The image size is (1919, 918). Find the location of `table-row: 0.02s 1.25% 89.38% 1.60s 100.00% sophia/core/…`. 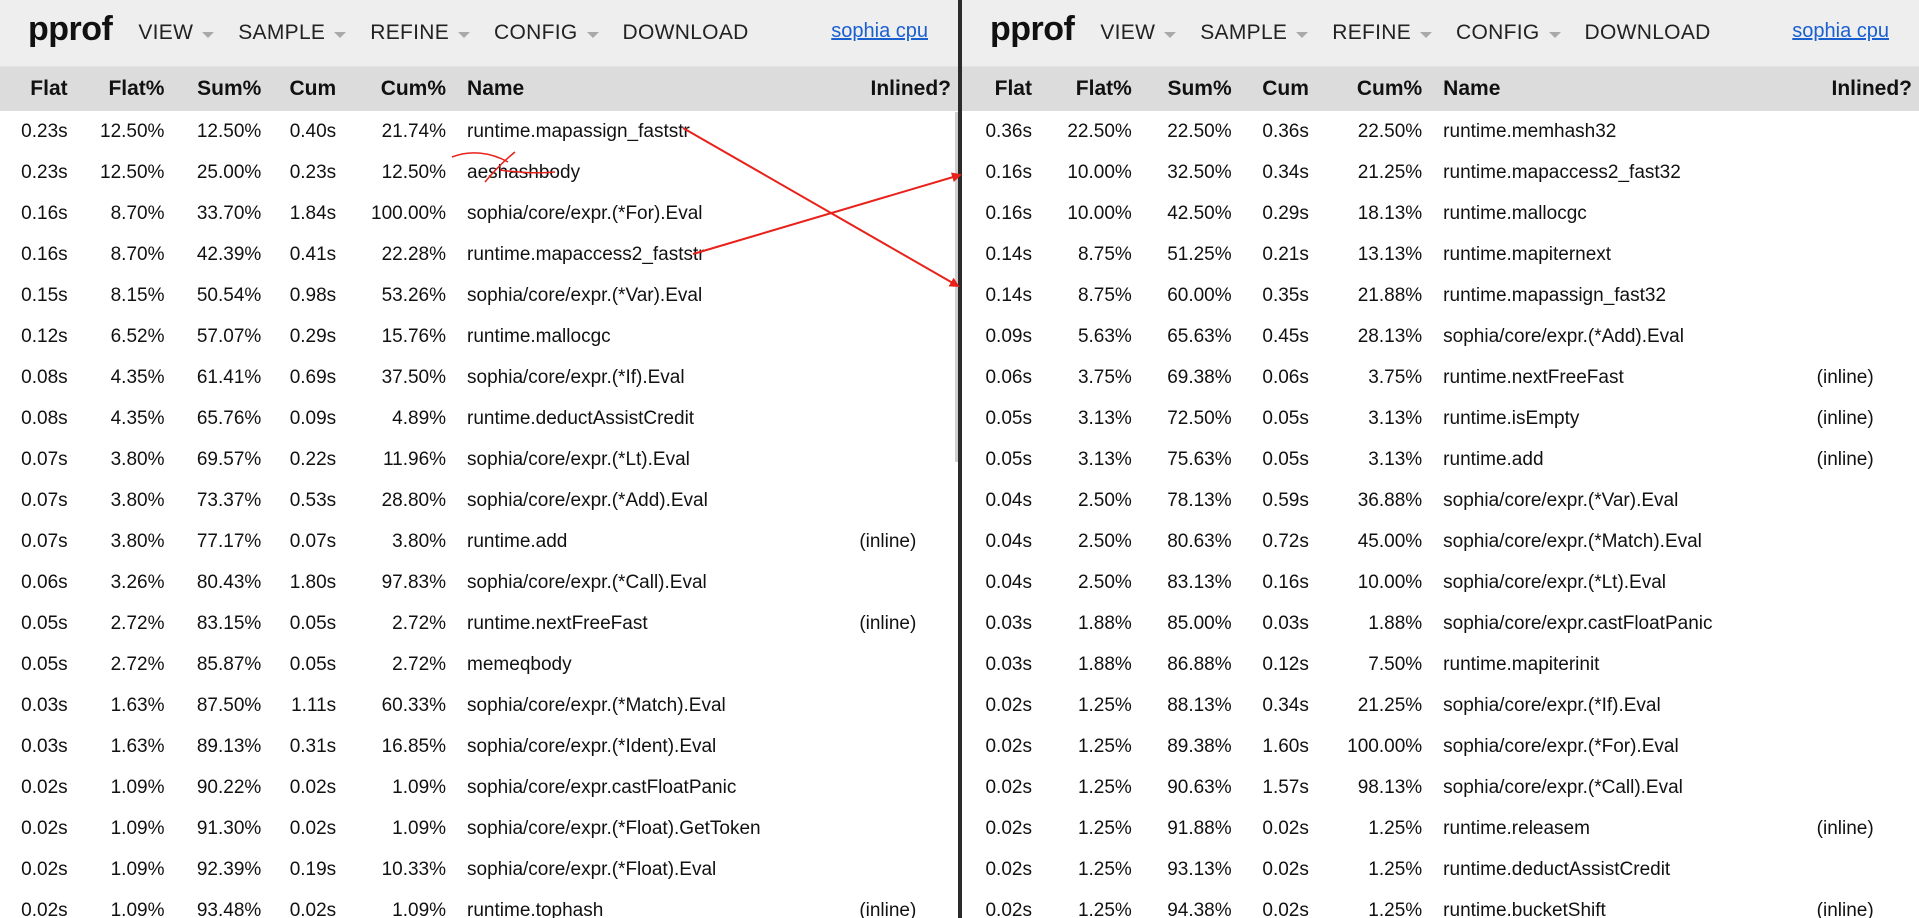

table-row: 0.02s 1.25% 89.38% 1.60s 100.00% sophia/core/… is located at coordinates (1440, 746).